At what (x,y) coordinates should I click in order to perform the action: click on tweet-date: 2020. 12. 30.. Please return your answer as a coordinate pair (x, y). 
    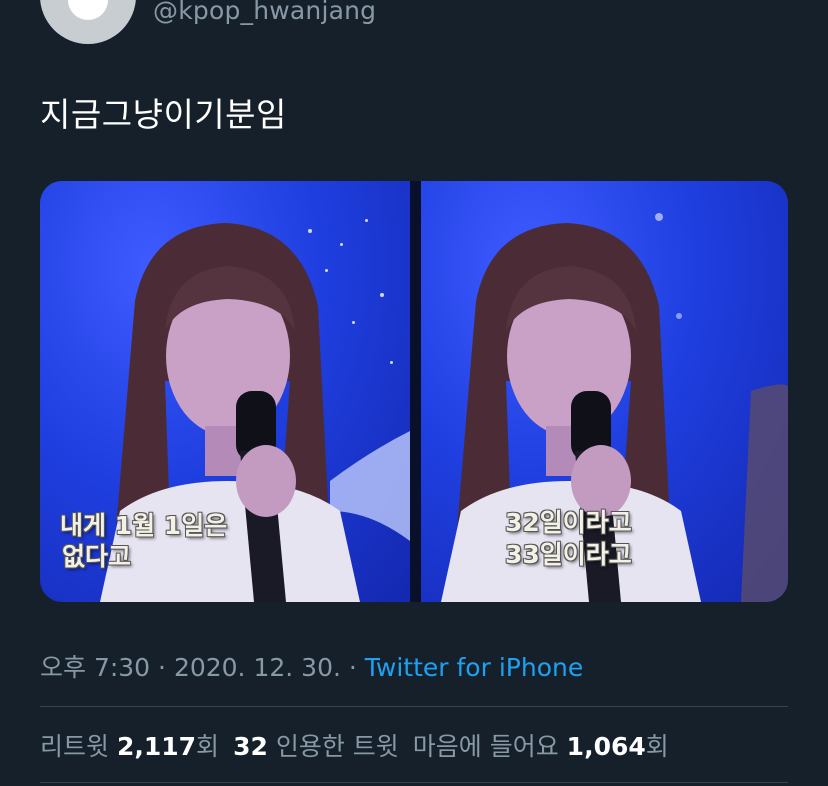
    Looking at the image, I should click on (257, 667).